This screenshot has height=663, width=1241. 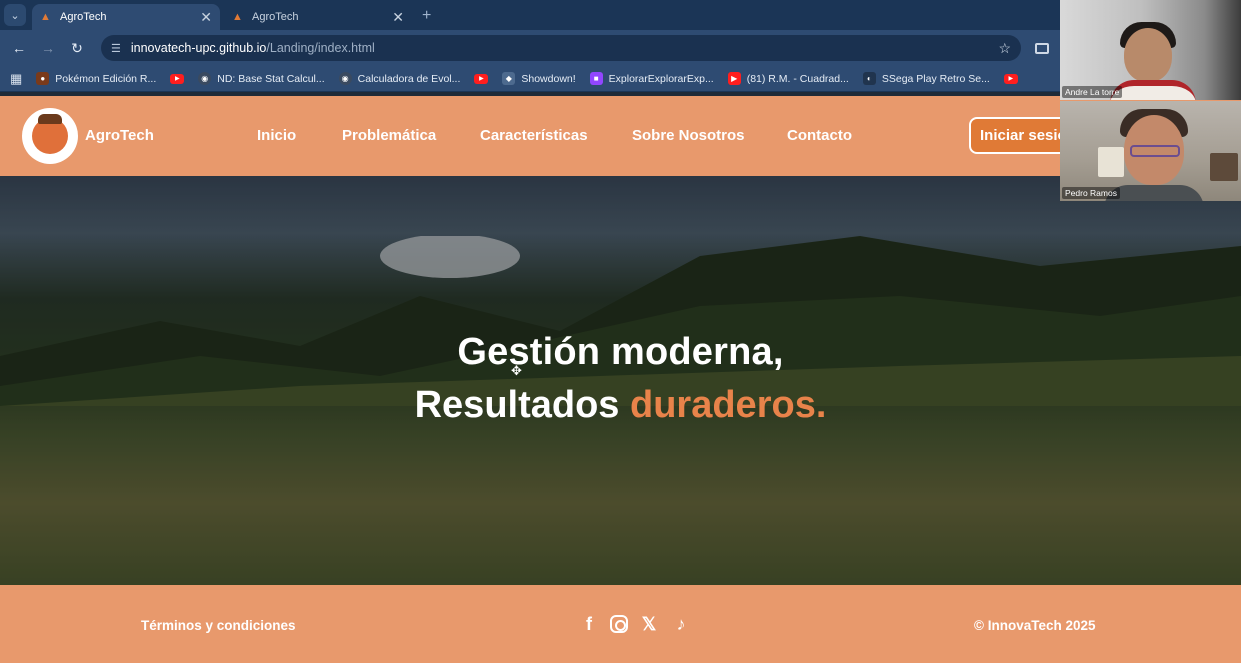 I want to click on move-cursor-icon: ✥, so click(x=516, y=370).